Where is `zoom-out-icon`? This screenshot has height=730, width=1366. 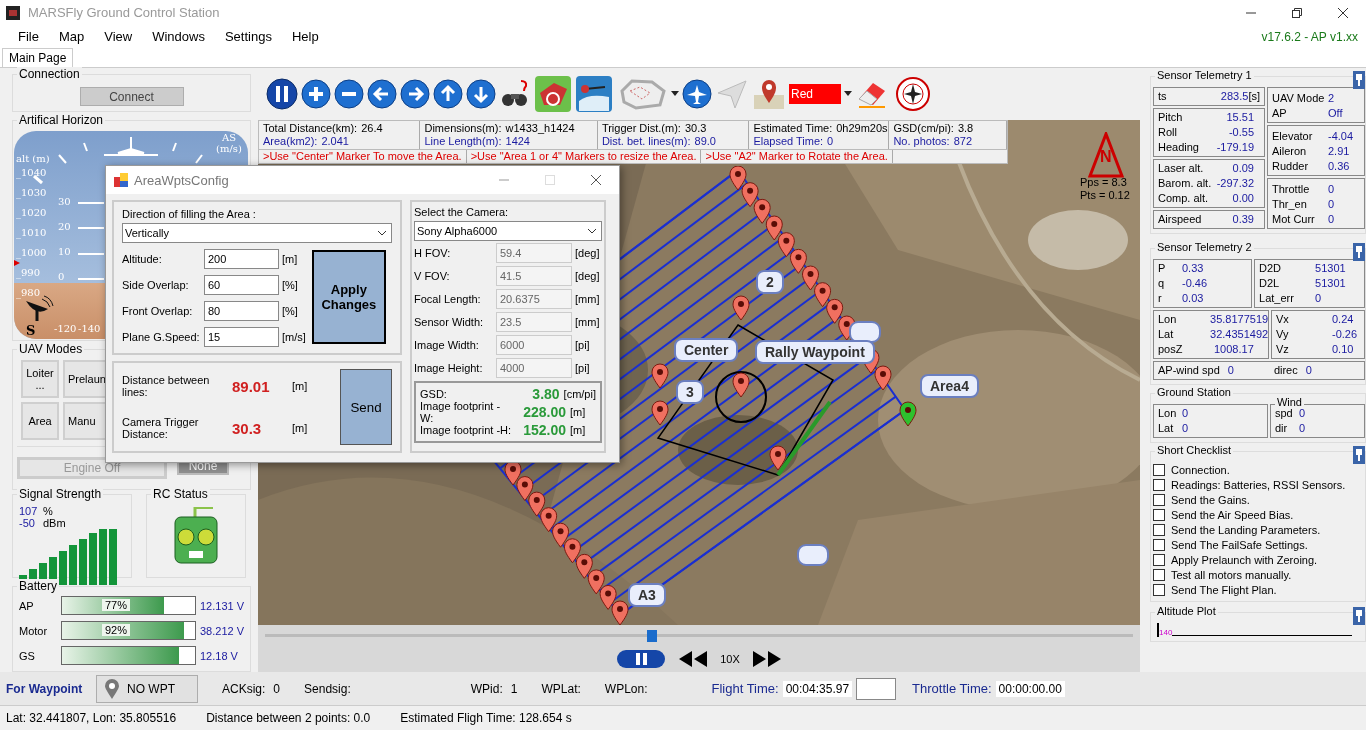
zoom-out-icon is located at coordinates (349, 94).